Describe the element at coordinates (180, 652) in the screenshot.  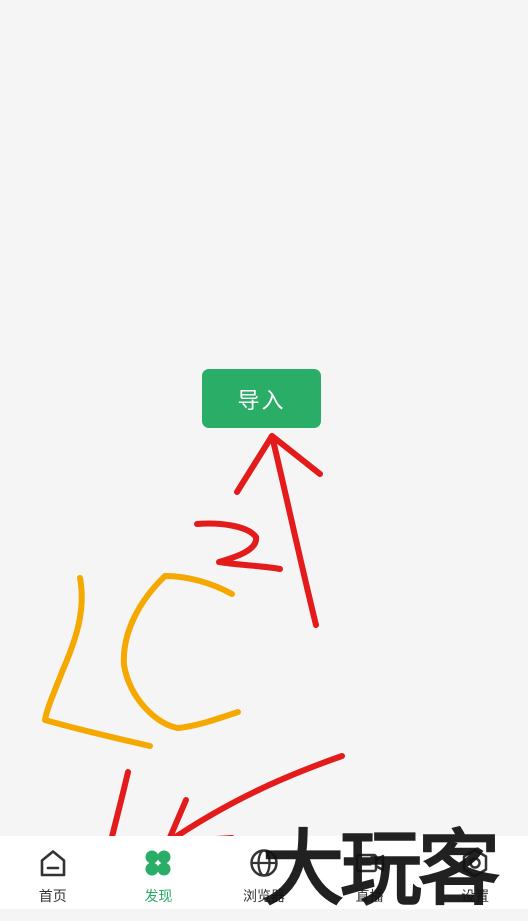
I see `annotation-letter-c` at that location.